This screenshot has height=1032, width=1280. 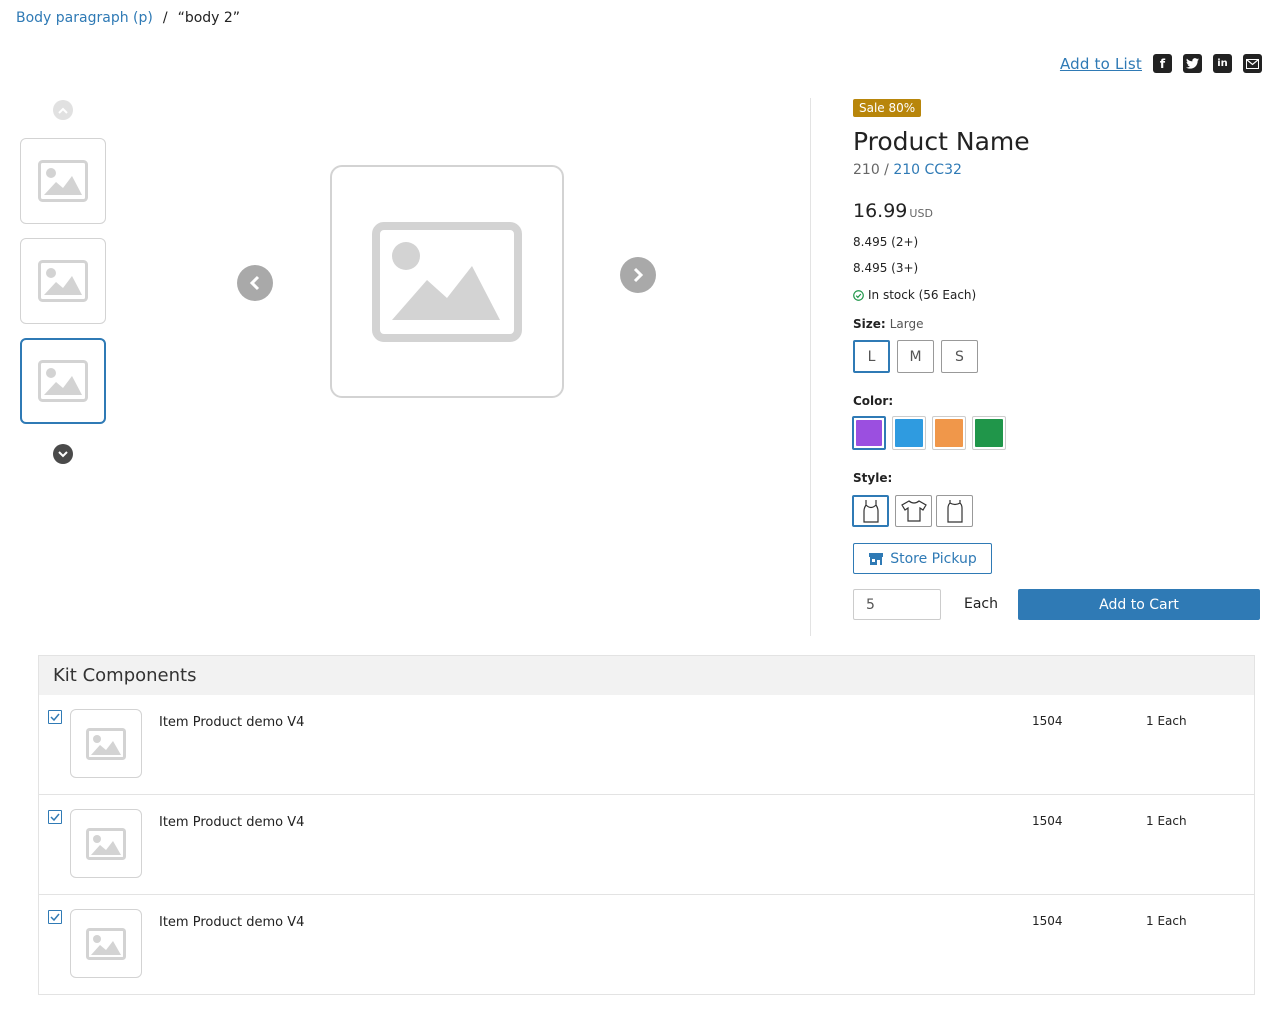 I want to click on add-to-cart-button: Add to Cart, so click(x=1139, y=604).